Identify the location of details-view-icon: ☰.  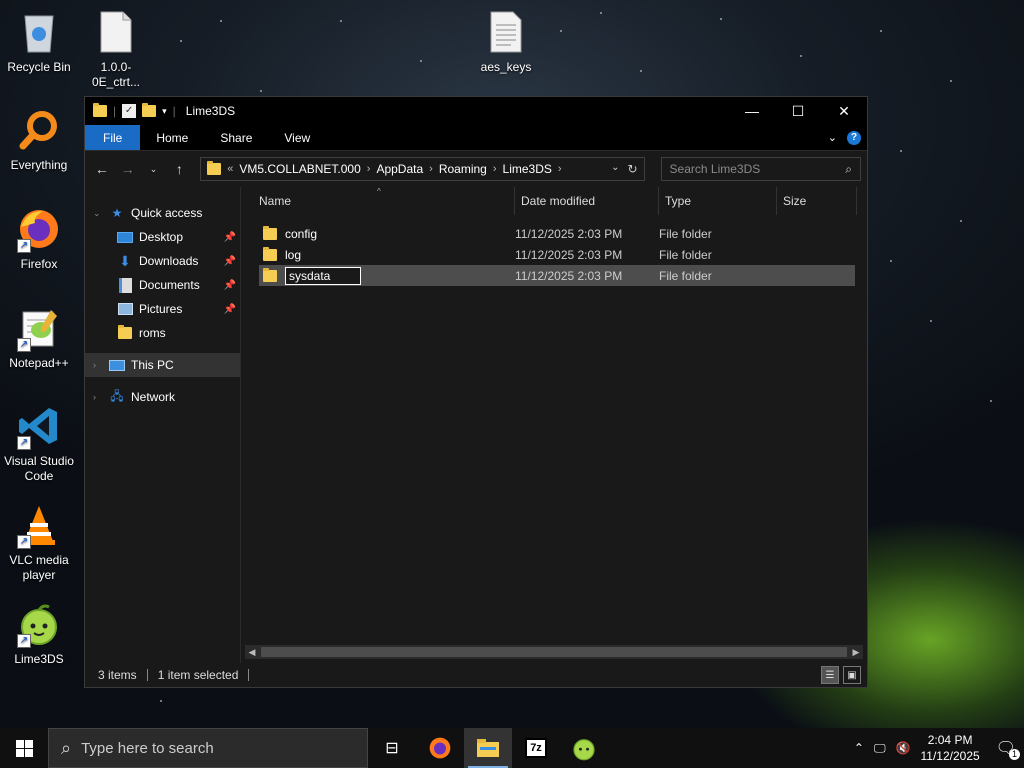
(830, 675).